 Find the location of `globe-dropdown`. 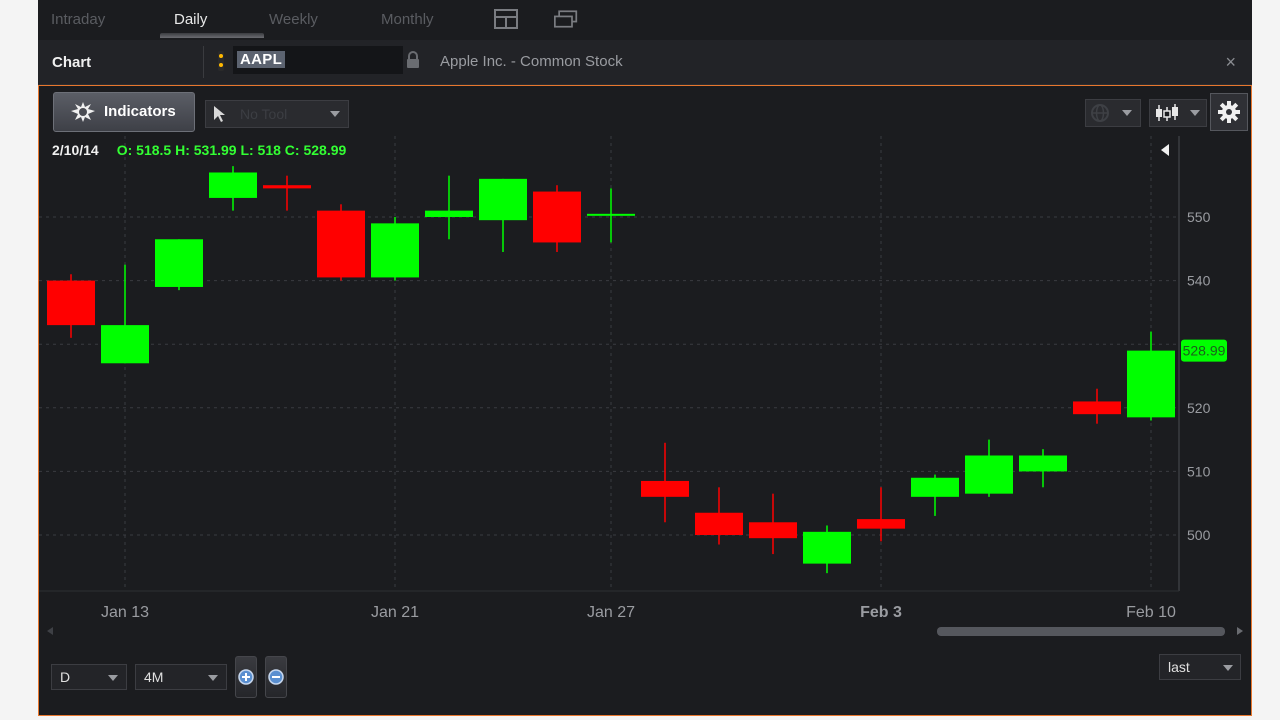

globe-dropdown is located at coordinates (1113, 113).